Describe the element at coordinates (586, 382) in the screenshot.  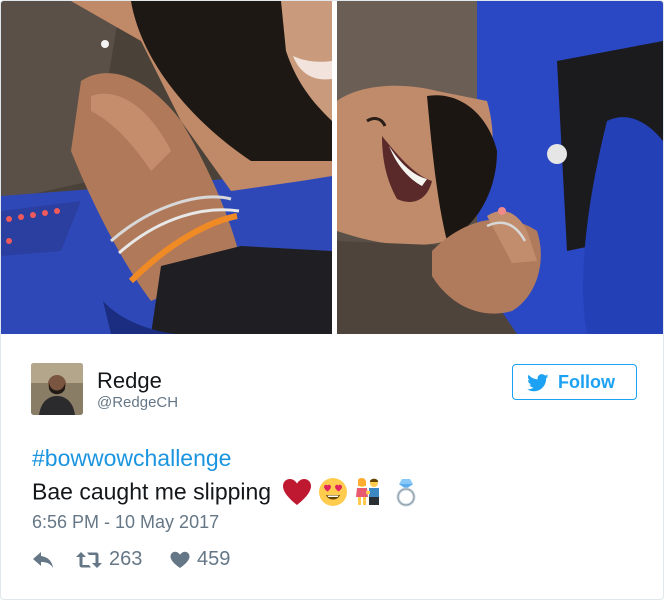
I see `follow-label: Follow` at that location.